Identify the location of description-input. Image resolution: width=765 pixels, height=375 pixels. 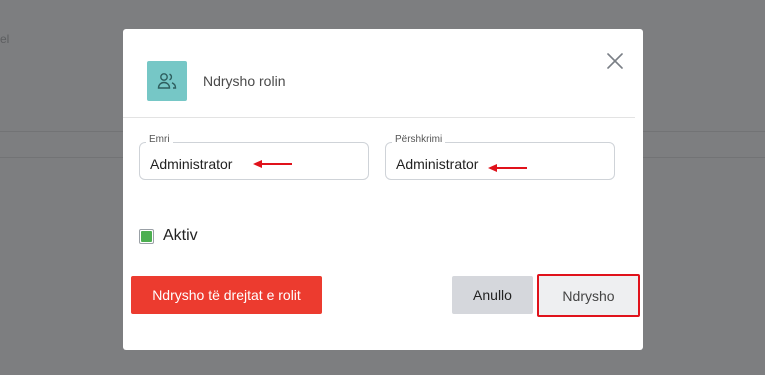
(476, 164).